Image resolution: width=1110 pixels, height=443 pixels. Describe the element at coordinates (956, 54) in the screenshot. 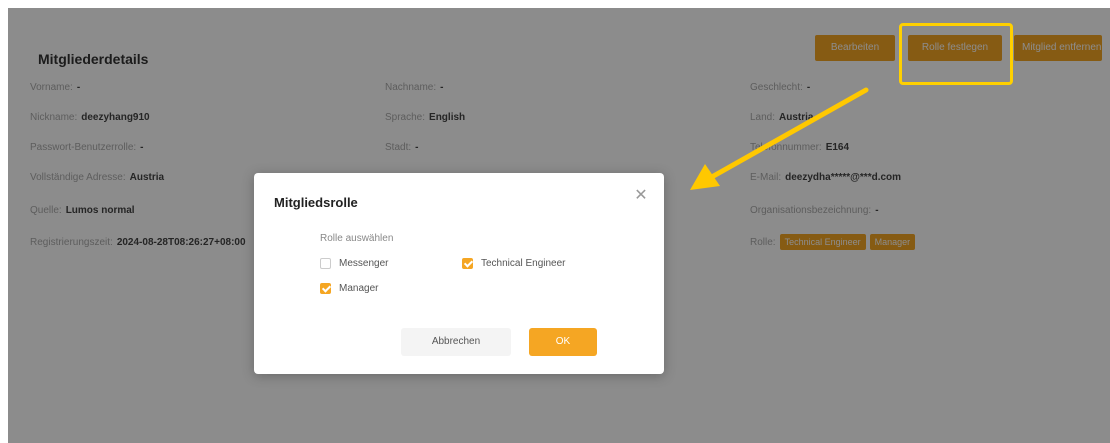

I see `annotation-highlight-box` at that location.